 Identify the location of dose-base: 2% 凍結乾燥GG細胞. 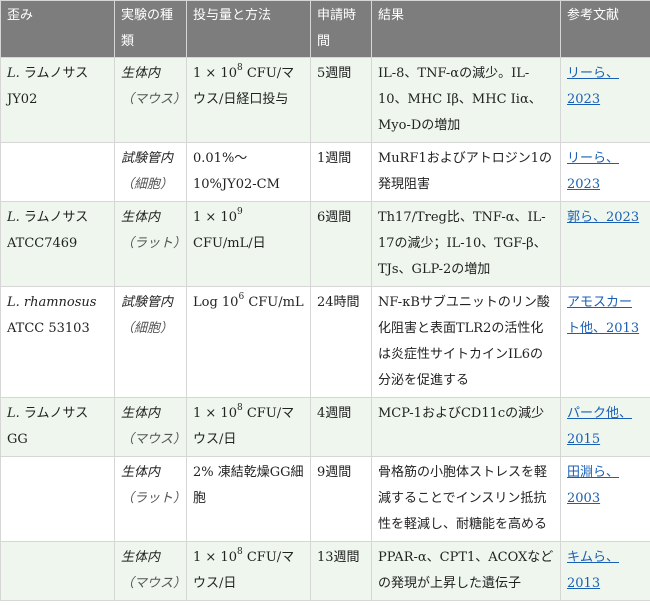
(248, 485).